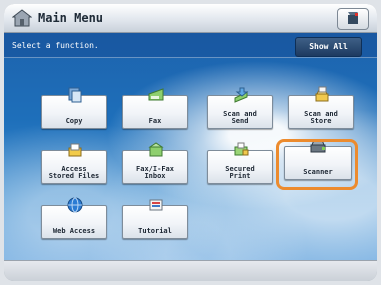 This screenshot has height=285, width=381. Describe the element at coordinates (328, 47) in the screenshot. I see `show-all-button: Show All` at that location.